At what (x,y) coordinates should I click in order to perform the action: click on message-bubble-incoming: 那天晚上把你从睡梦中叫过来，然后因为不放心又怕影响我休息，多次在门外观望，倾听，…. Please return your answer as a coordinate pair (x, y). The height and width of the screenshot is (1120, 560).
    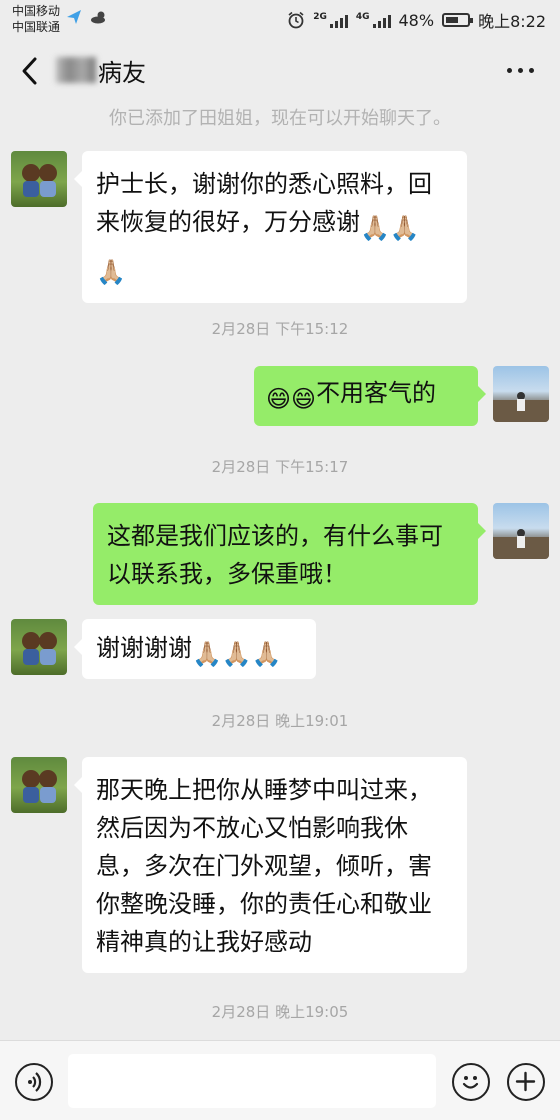
    Looking at the image, I should click on (270, 865).